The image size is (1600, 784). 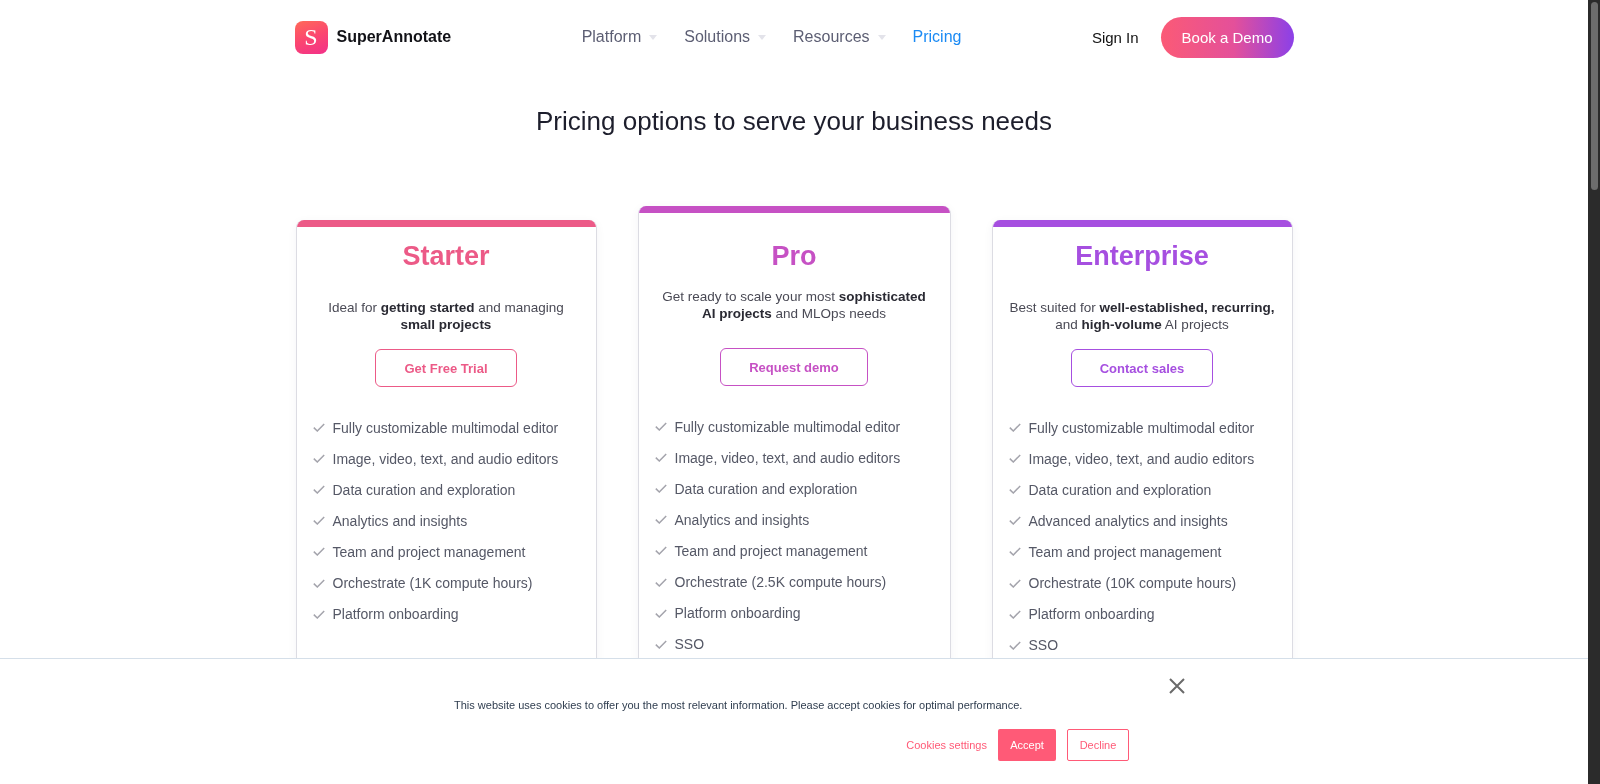 I want to click on page-heading: Pricing options to serve your business needs, so click(x=794, y=121).